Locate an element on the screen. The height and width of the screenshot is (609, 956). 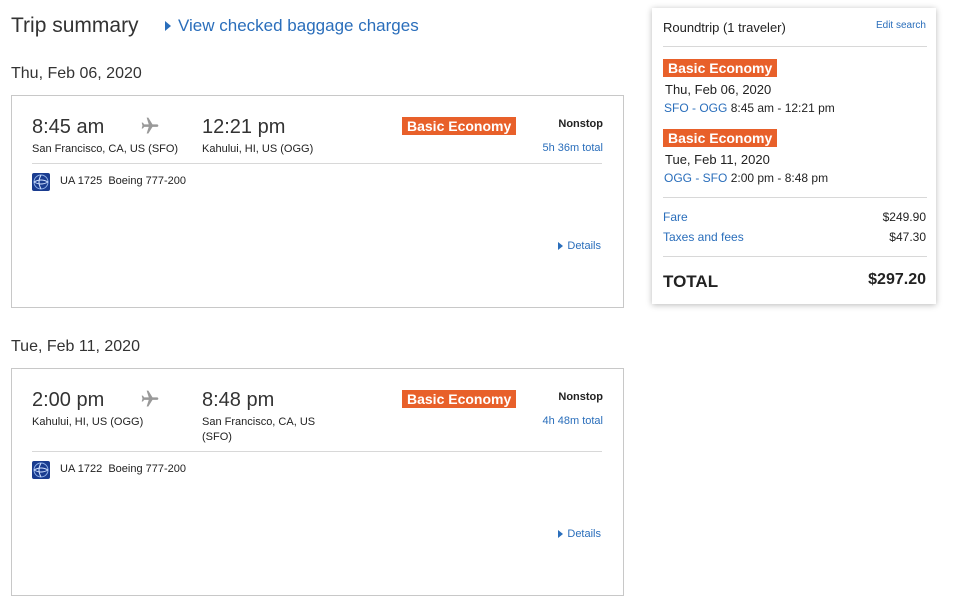
segment-route-link: OGG - SFO is located at coordinates (695, 178).